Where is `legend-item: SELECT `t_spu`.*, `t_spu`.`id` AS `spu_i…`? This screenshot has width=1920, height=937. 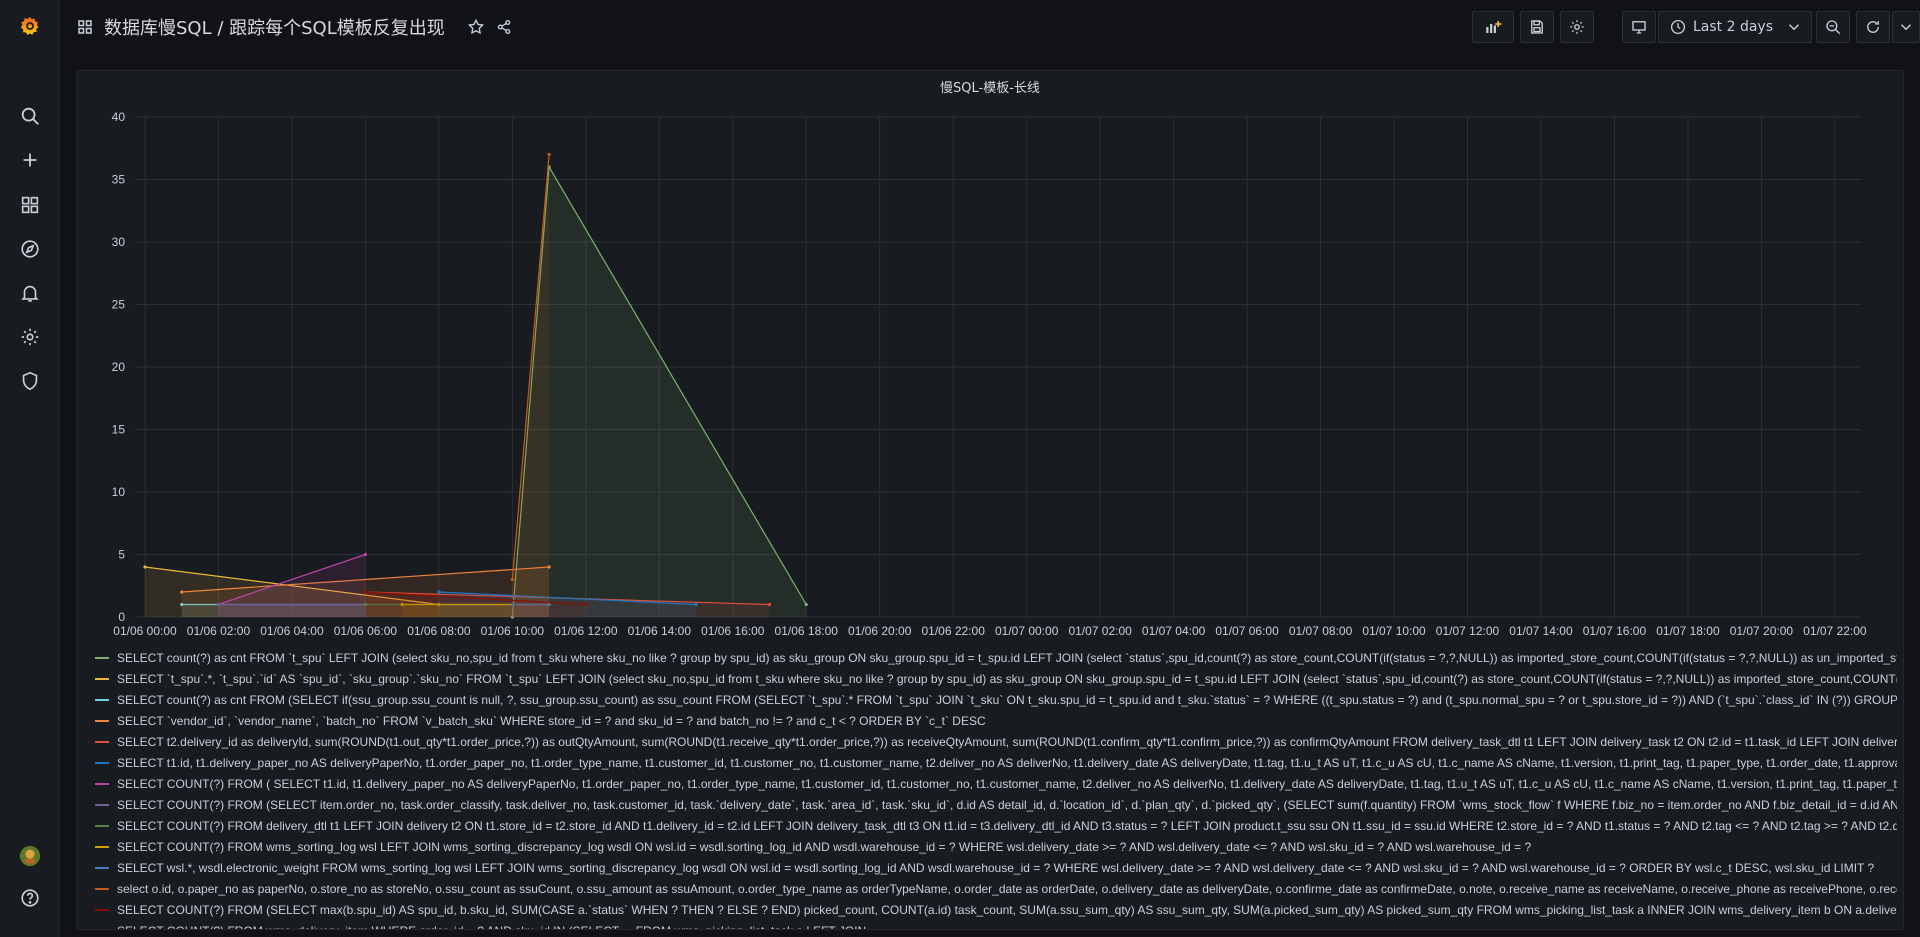
legend-item: SELECT `t_spu`.*, `t_spu`.`id` AS `spu_i… is located at coordinates (996, 678).